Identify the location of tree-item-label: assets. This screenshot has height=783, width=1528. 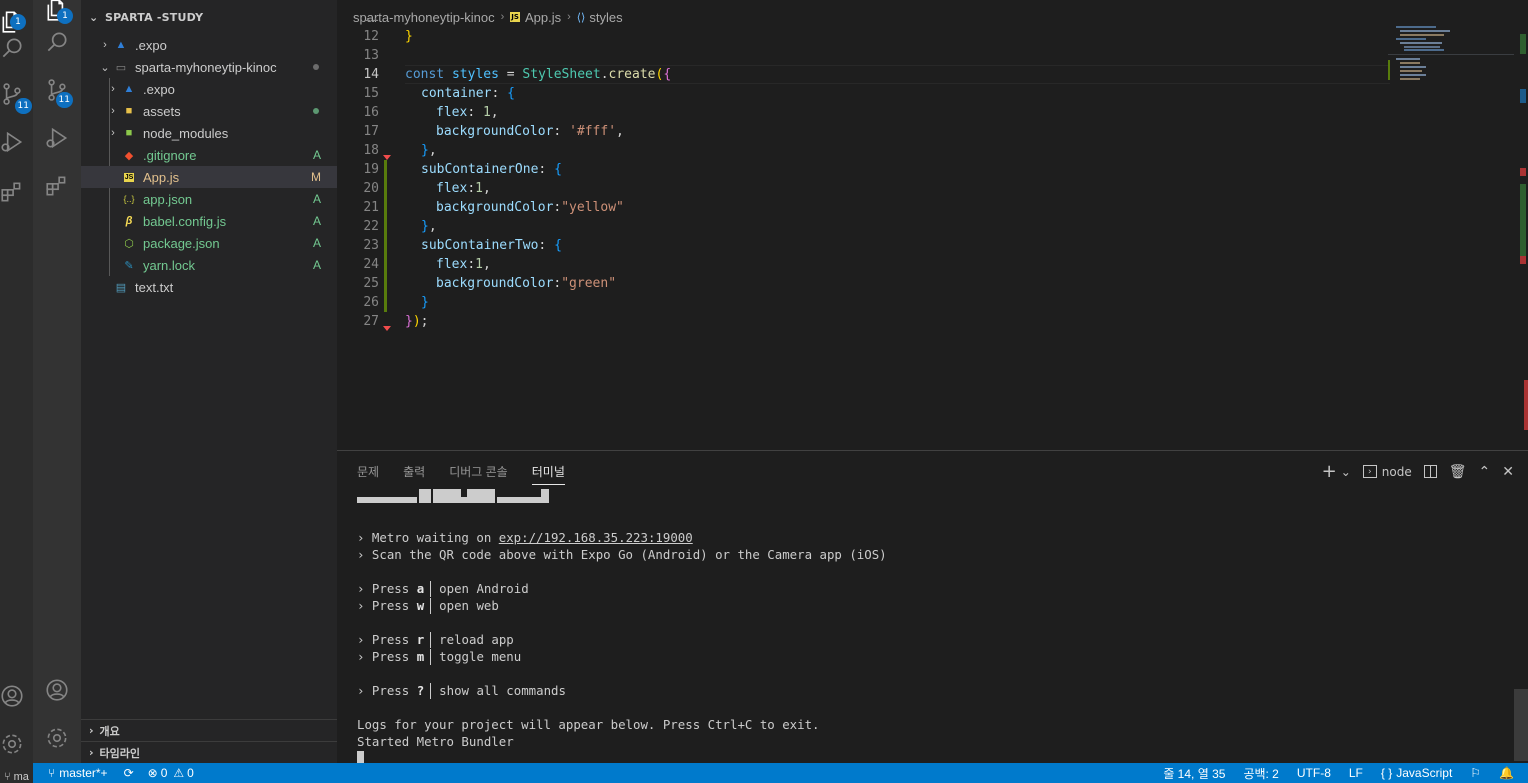
(162, 111).